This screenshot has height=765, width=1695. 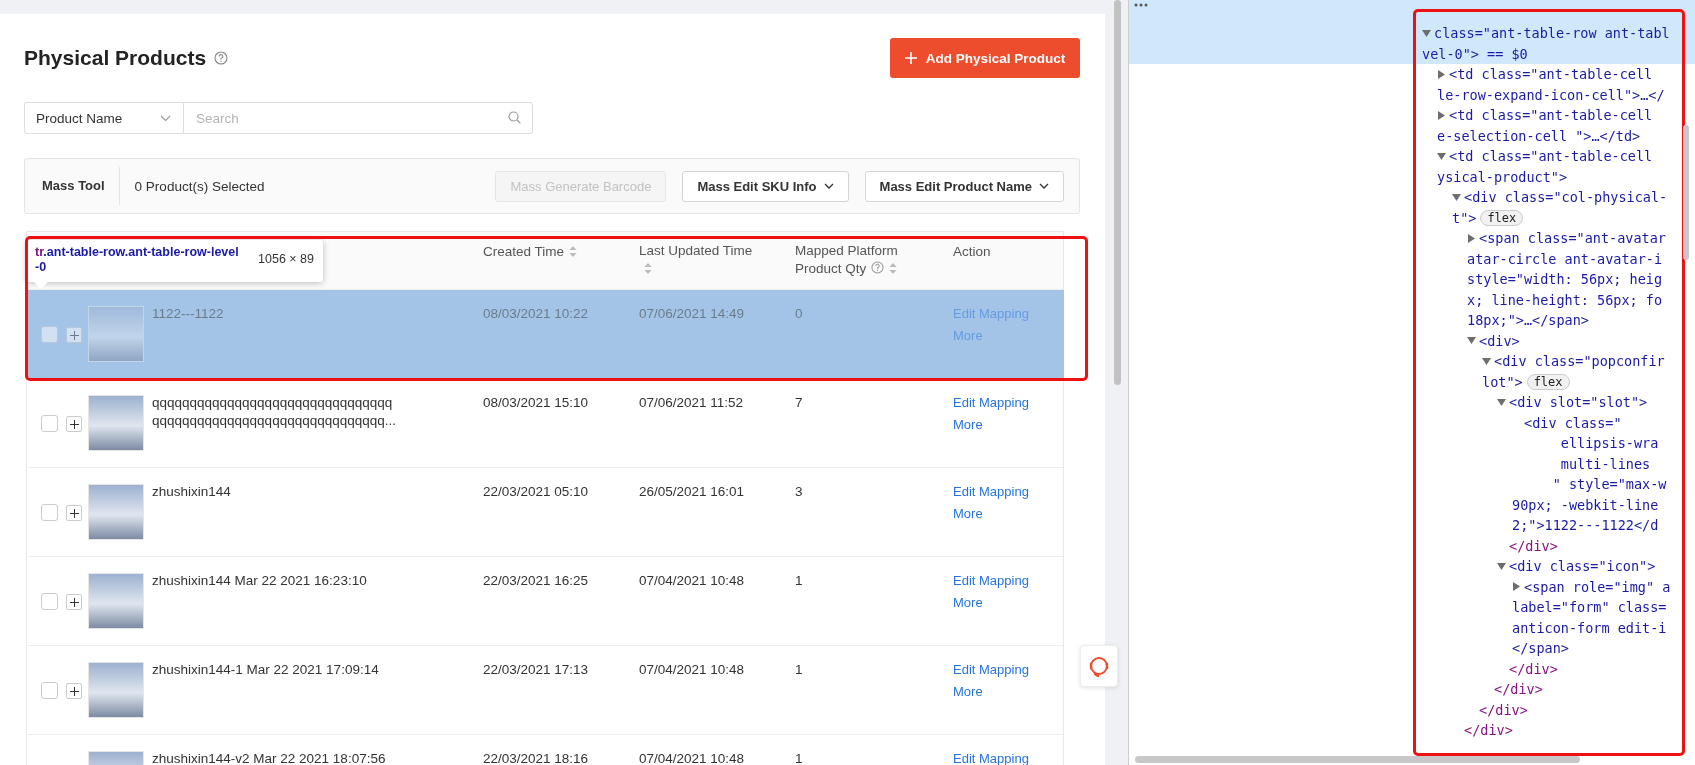 I want to click on mass-action-button: Mass Edit SKU Info, so click(x=765, y=186).